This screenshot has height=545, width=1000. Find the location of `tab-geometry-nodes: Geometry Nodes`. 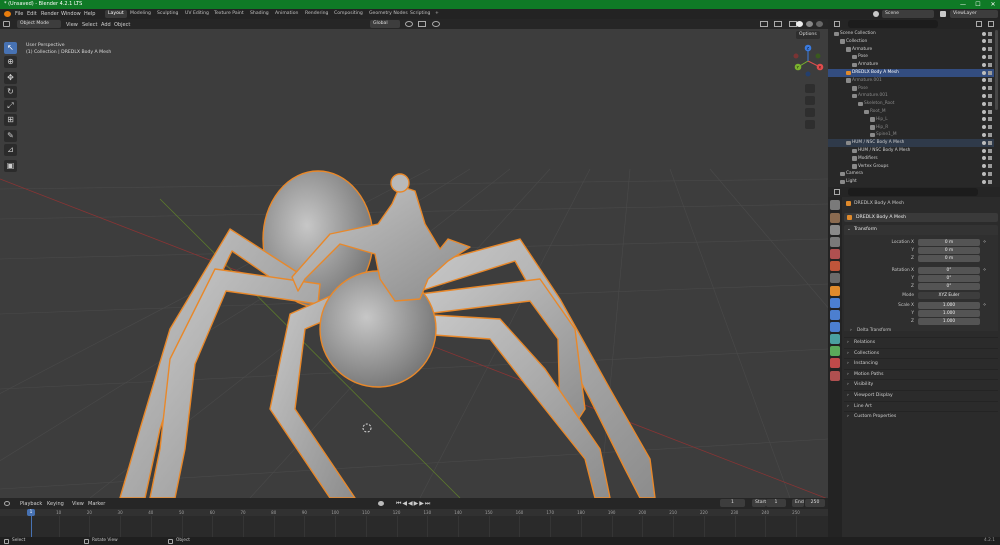

tab-geometry-nodes: Geometry Nodes is located at coordinates (388, 14).